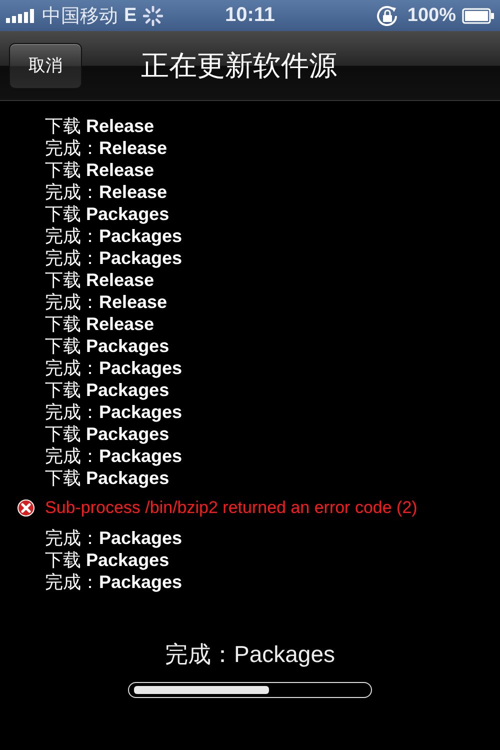 This screenshot has width=500, height=750. I want to click on cancel-button: 取消, so click(45, 65).